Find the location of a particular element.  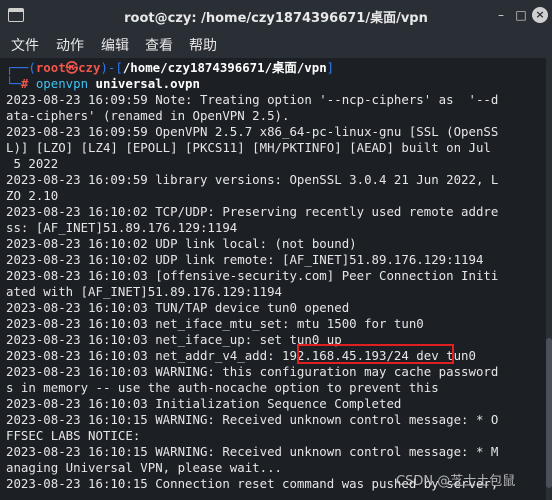

minimize-button: – is located at coordinates (501, 15).